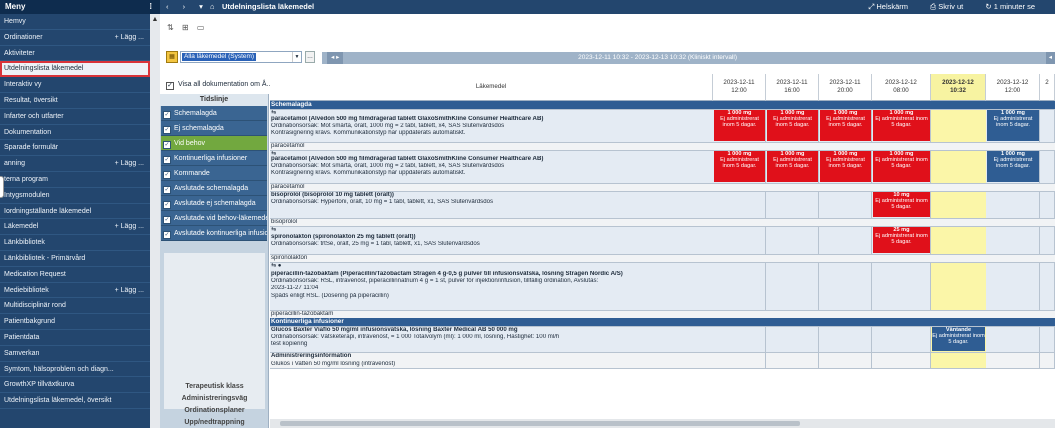  What do you see at coordinates (1013, 87) in the screenshot?
I see `time-column-header: 2023-12-12 12:00` at bounding box center [1013, 87].